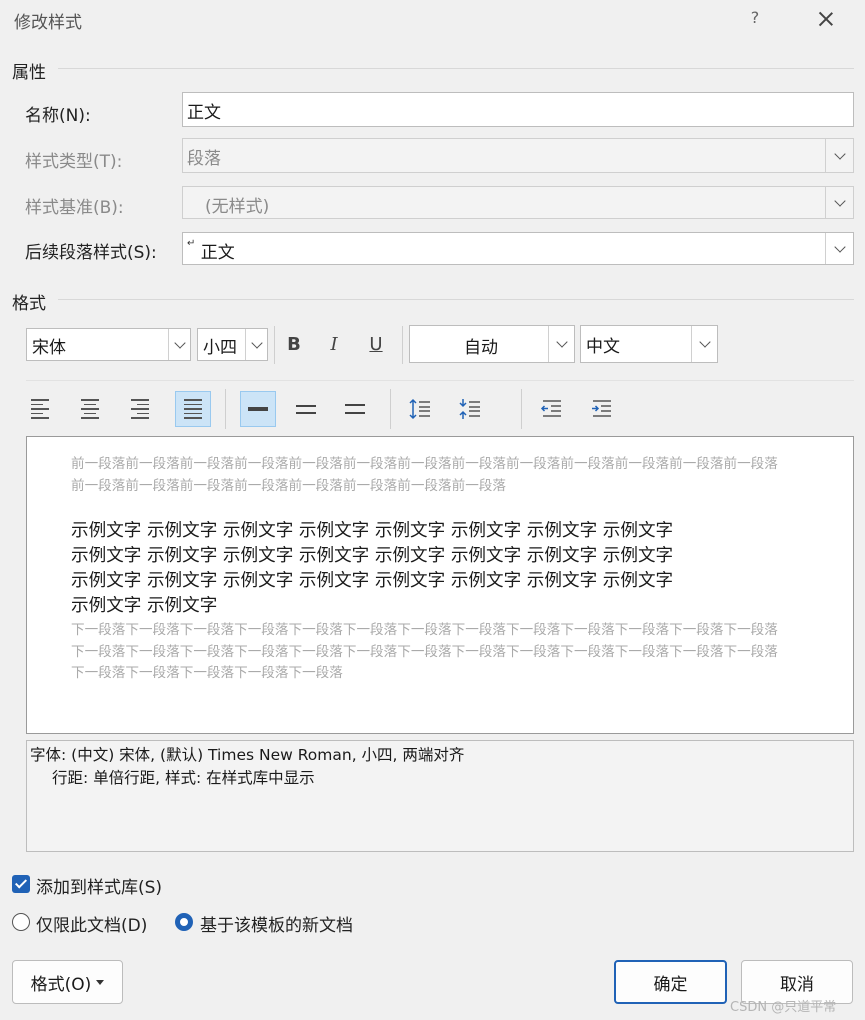 This screenshot has width=865, height=1020. I want to click on next-style-select: ↵ 正文, so click(518, 248).